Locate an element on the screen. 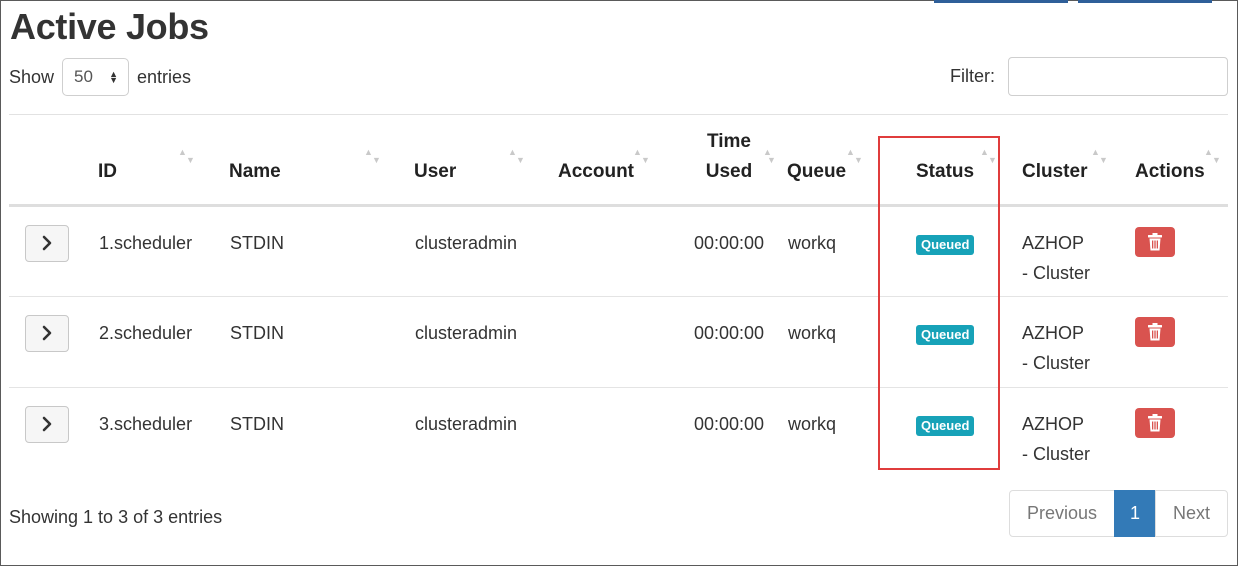 This screenshot has height=566, width=1238. col-header-account: Account ▲ ▼ is located at coordinates (614, 161).